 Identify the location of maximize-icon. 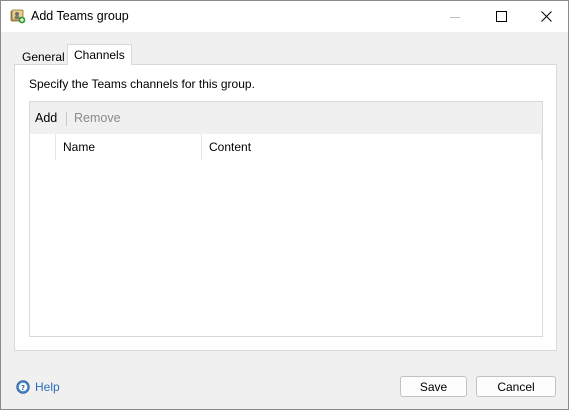
(501, 16).